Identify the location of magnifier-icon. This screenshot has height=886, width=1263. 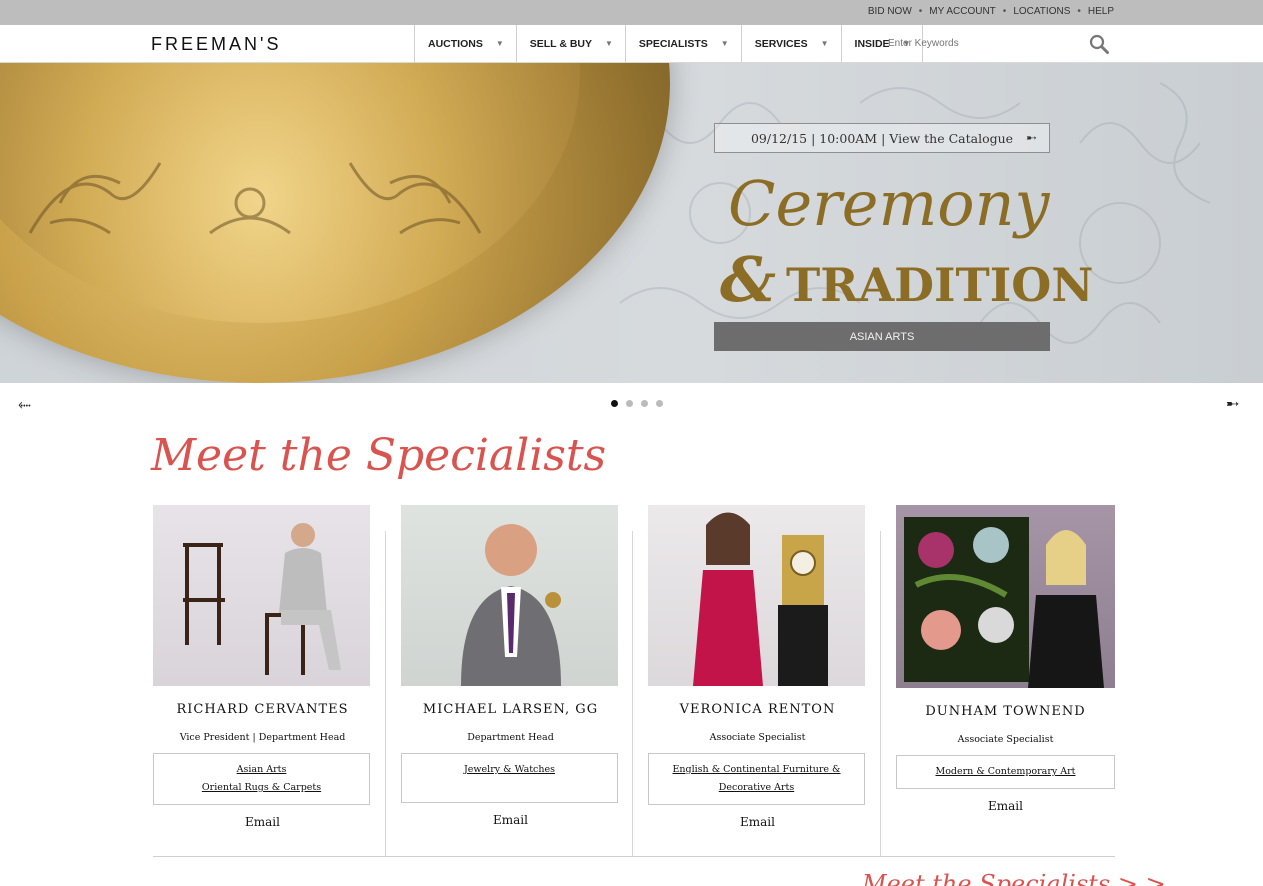
(1099, 44).